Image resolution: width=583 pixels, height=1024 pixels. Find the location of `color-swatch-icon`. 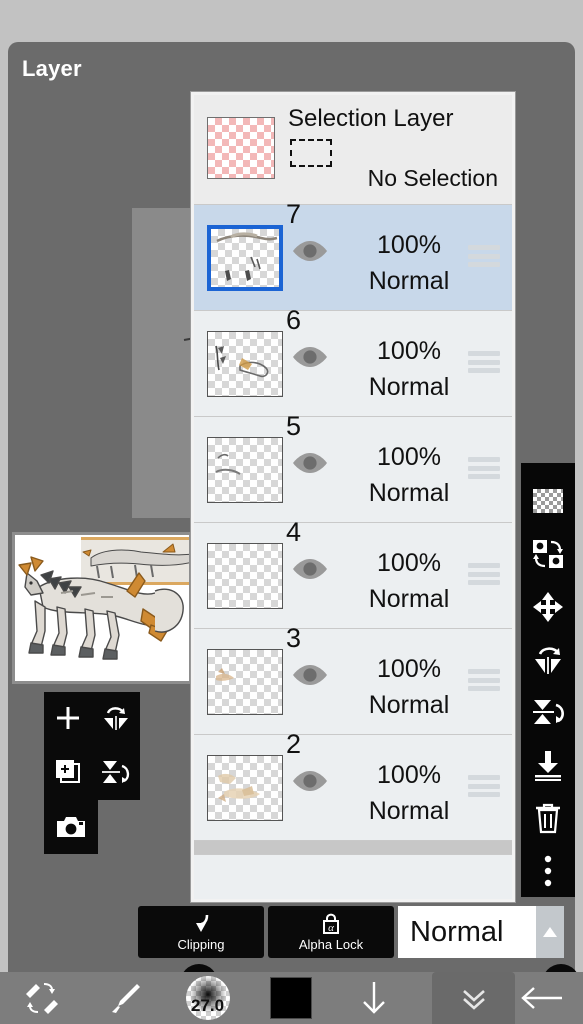

color-swatch-icon is located at coordinates (290, 998).